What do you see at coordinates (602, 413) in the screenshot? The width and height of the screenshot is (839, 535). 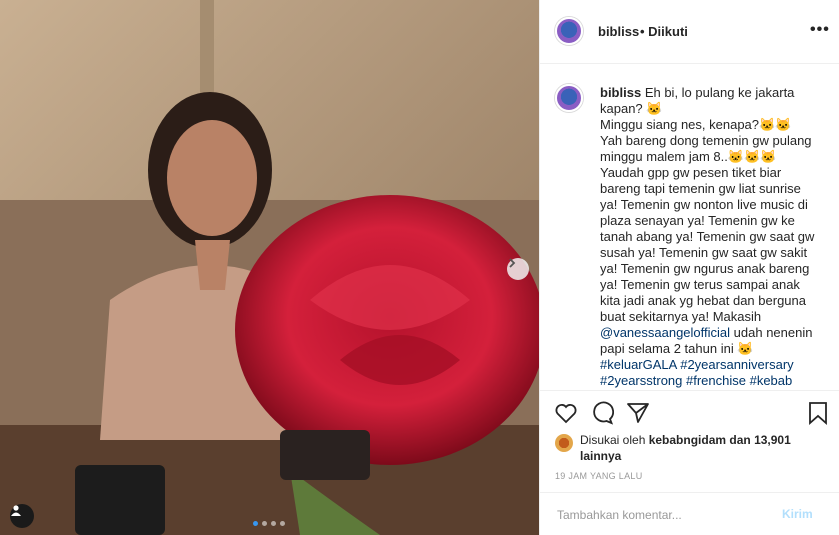 I see `comment-icon` at bounding box center [602, 413].